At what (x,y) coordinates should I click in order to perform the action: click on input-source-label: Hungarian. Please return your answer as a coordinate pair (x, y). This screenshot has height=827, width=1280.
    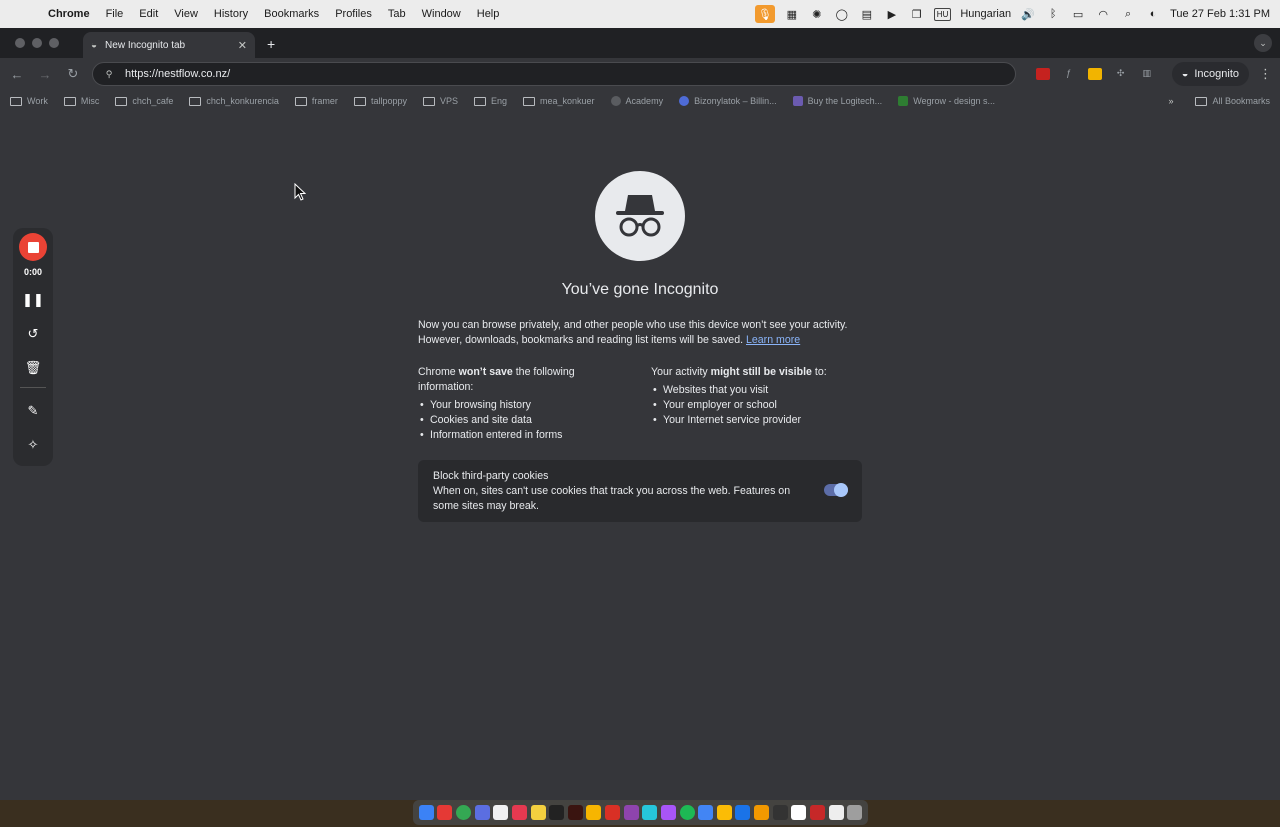
    Looking at the image, I should click on (985, 14).